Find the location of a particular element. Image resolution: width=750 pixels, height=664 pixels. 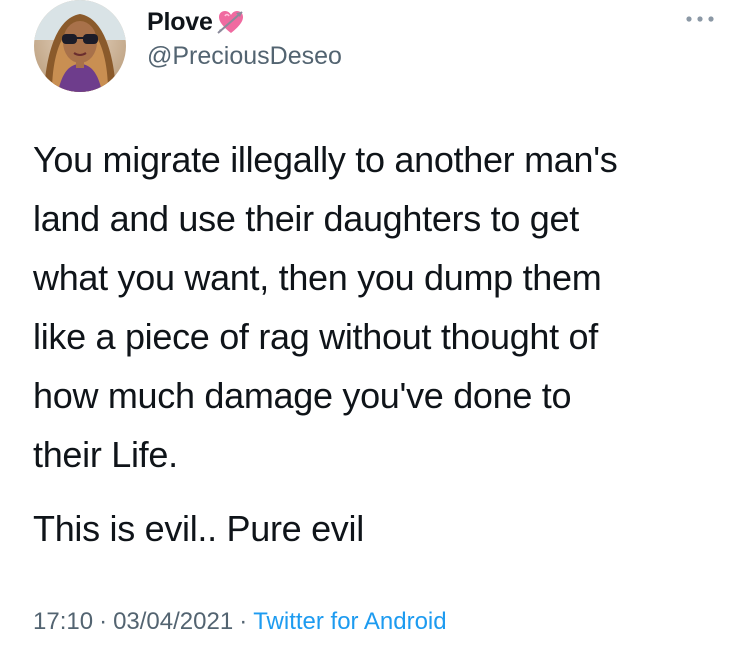

tweet-source-link: Twitter for Android is located at coordinates (349, 621).